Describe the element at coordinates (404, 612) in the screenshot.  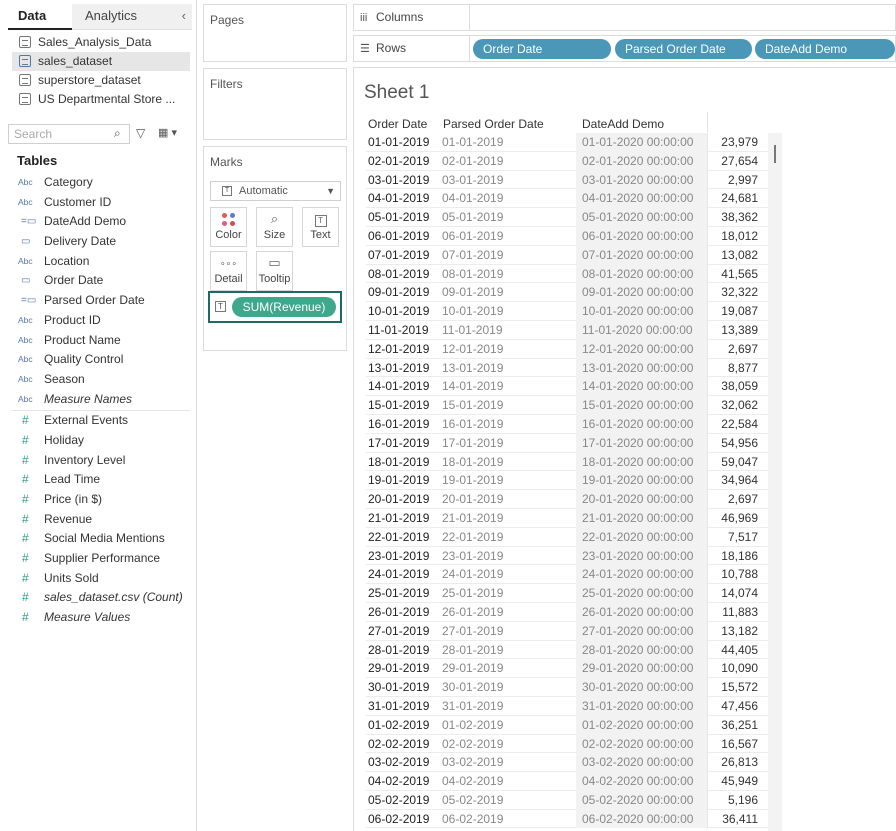
I see `order-date-cell: 26-01-2019` at that location.